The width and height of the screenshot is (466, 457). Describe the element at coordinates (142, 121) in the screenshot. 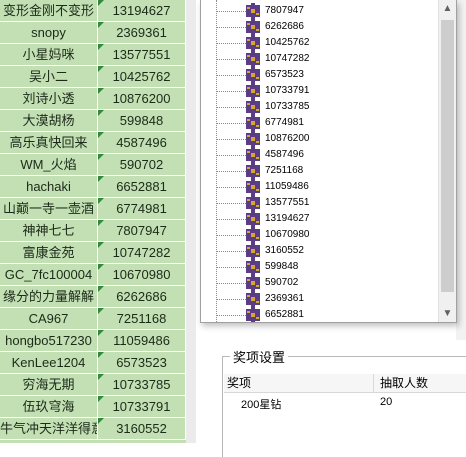

I see `id-cell: 599848` at that location.